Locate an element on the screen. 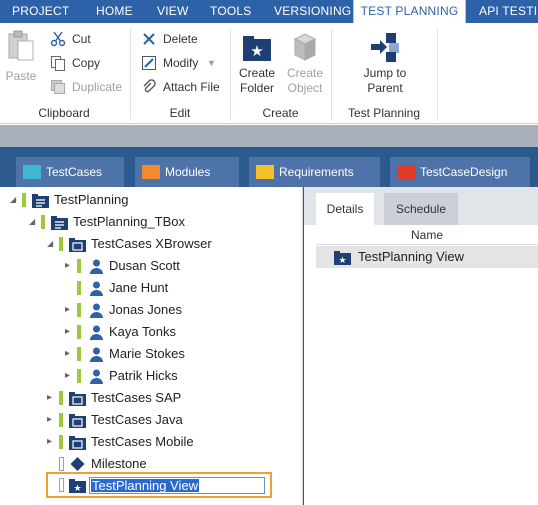 The image size is (538, 505). pane-tab-testcasedesign: TestCaseDesign is located at coordinates (460, 172).